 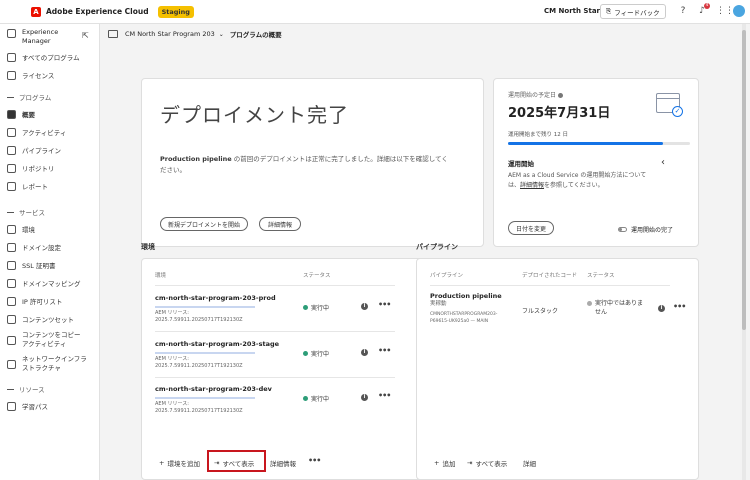 What do you see at coordinates (26, 389) in the screenshot?
I see `sidebar-section-resources: リソース` at bounding box center [26, 389].